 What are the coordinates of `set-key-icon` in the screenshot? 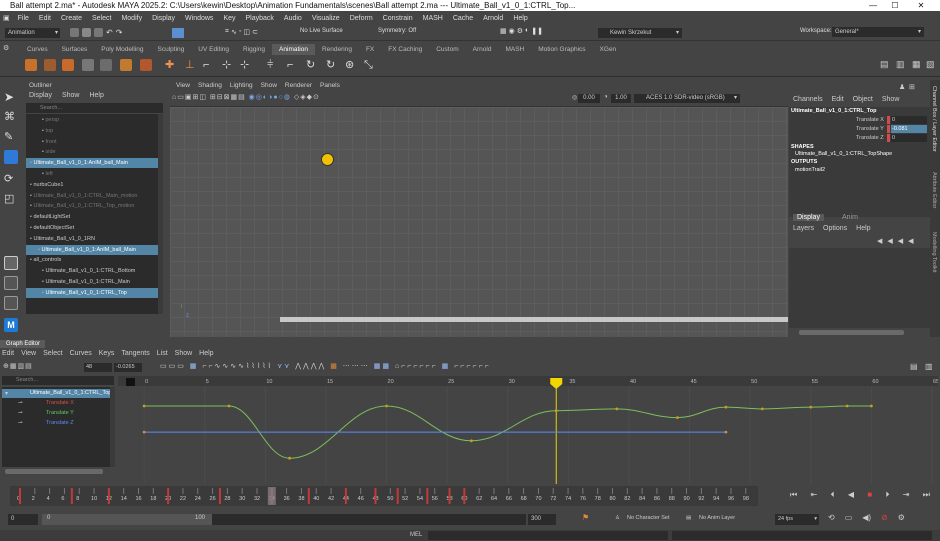 It's located at (50, 65).